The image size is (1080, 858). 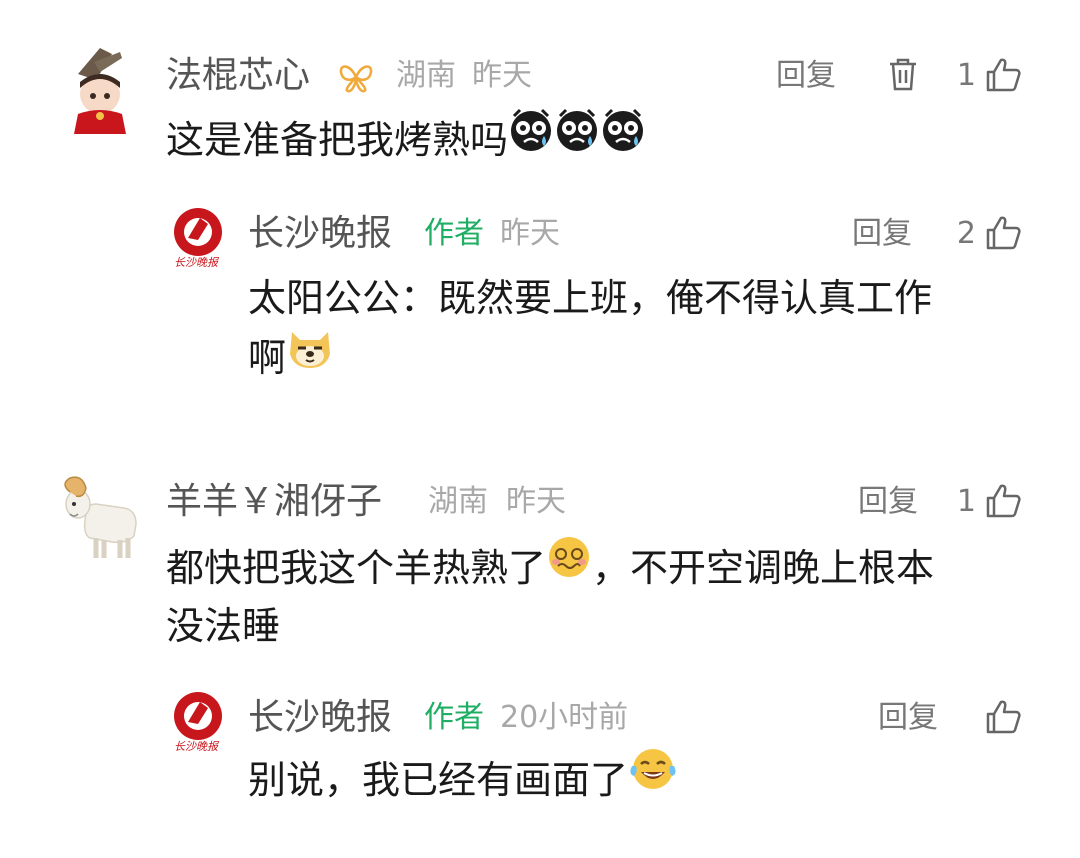 I want to click on like-count: 2, so click(x=966, y=233).